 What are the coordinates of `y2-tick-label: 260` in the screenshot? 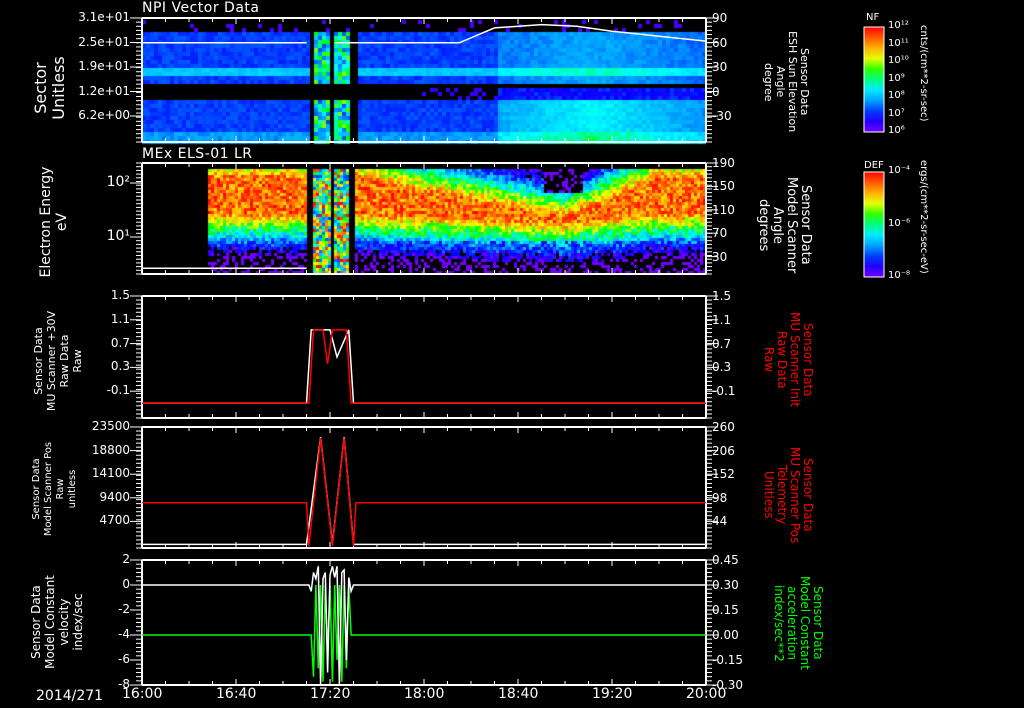 It's located at (723, 427).